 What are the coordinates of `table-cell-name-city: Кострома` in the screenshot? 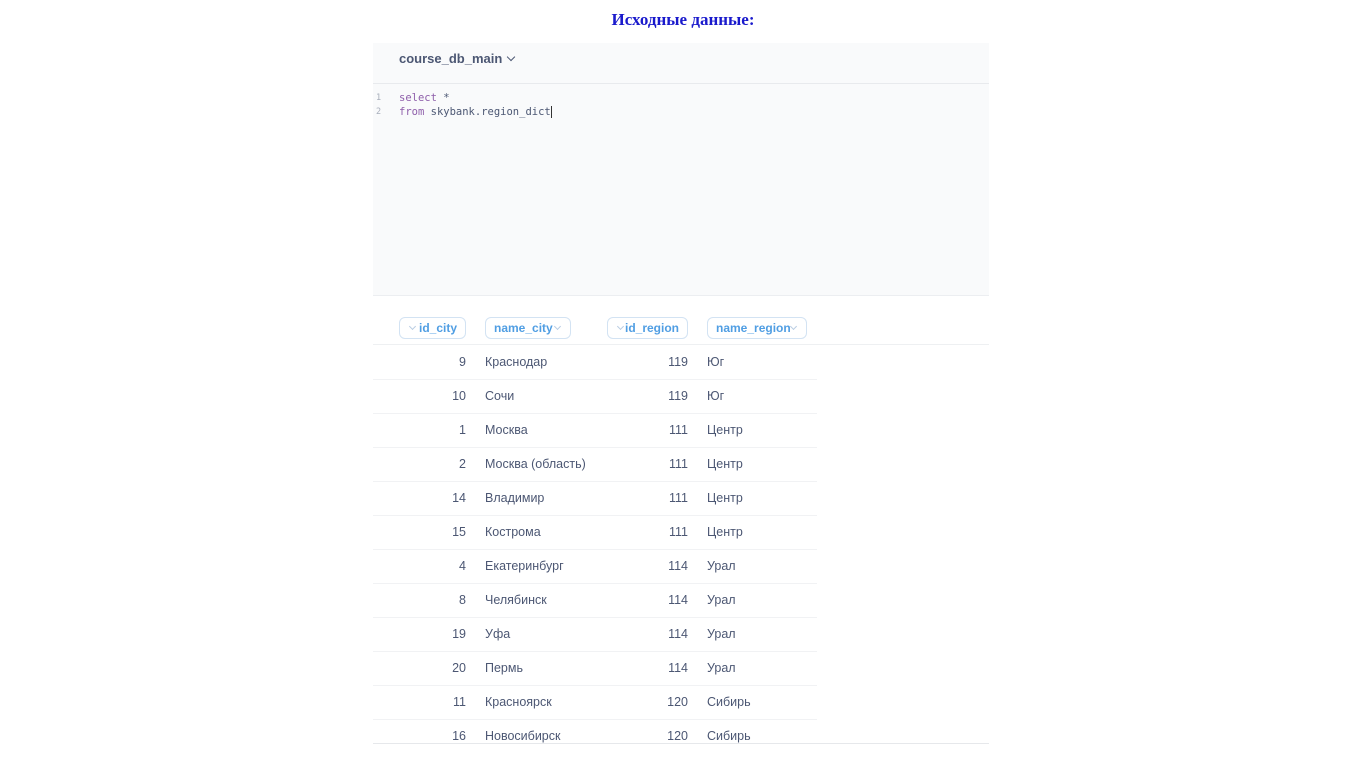 It's located at (513, 532).